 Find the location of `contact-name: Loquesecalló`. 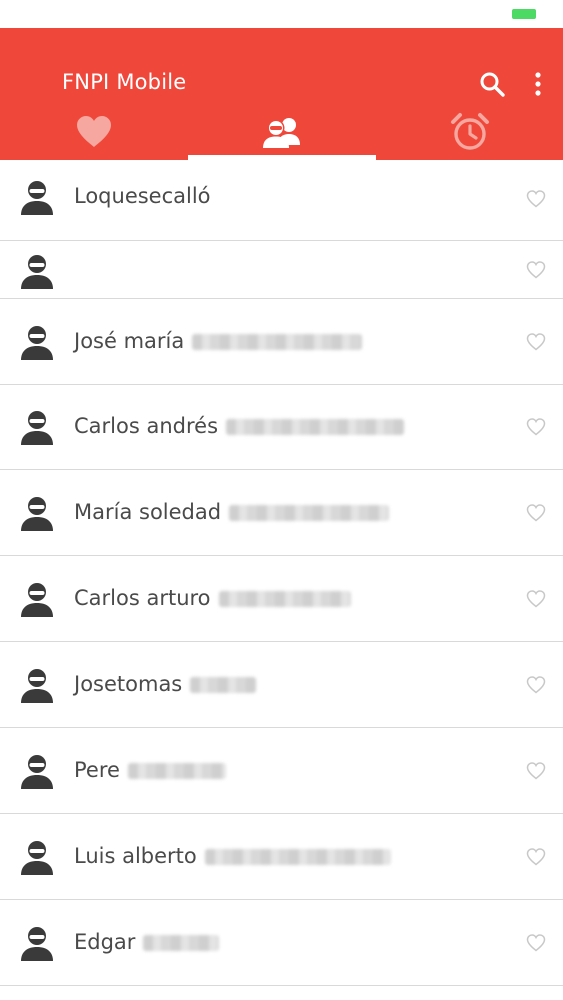

contact-name: Loquesecalló is located at coordinates (142, 196).